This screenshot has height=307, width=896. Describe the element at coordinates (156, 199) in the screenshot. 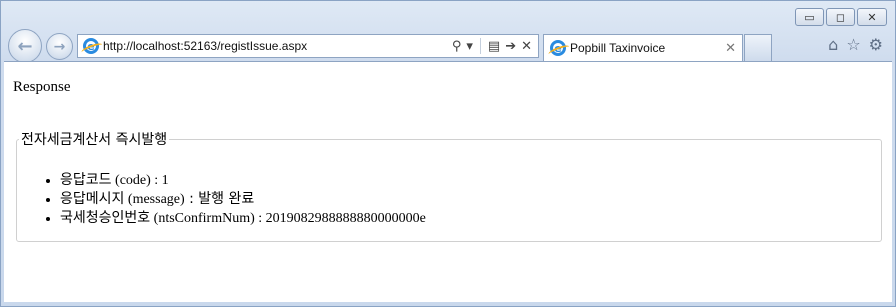

I see `item-key: (message)` at that location.